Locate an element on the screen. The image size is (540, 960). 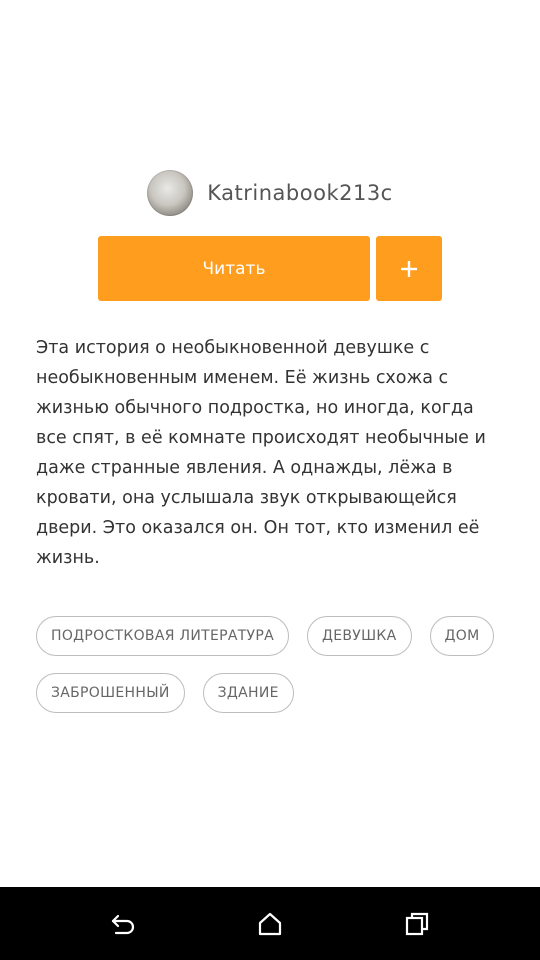
tag-building: ЗДАНИЕ is located at coordinates (248, 693).